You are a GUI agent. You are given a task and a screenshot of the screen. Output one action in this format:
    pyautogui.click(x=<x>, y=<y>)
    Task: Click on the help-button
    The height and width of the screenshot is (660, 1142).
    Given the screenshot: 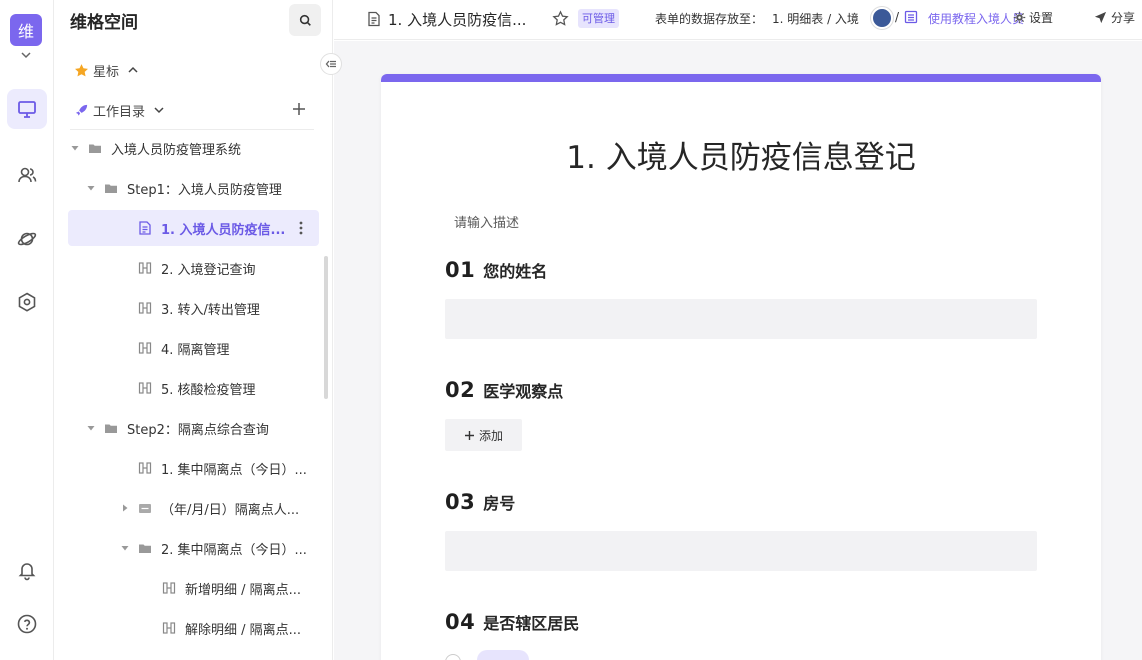 What is the action you would take?
    pyautogui.click(x=27, y=624)
    